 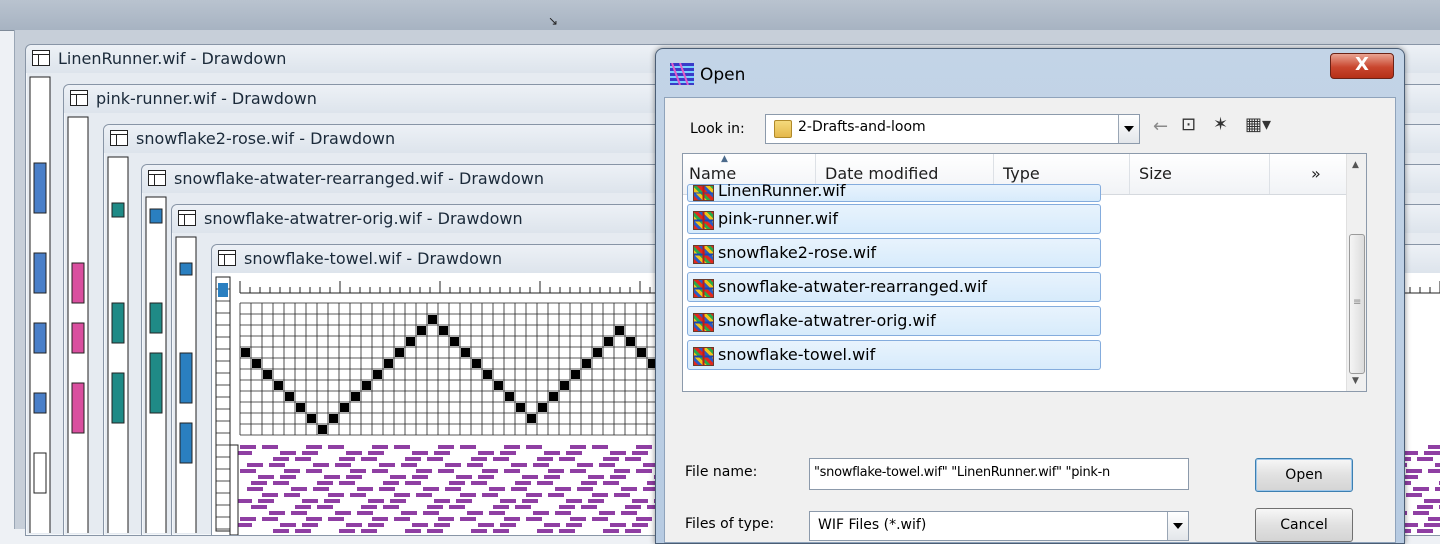 What do you see at coordinates (720, 15) in the screenshot?
I see `app-top-bar: ↘` at bounding box center [720, 15].